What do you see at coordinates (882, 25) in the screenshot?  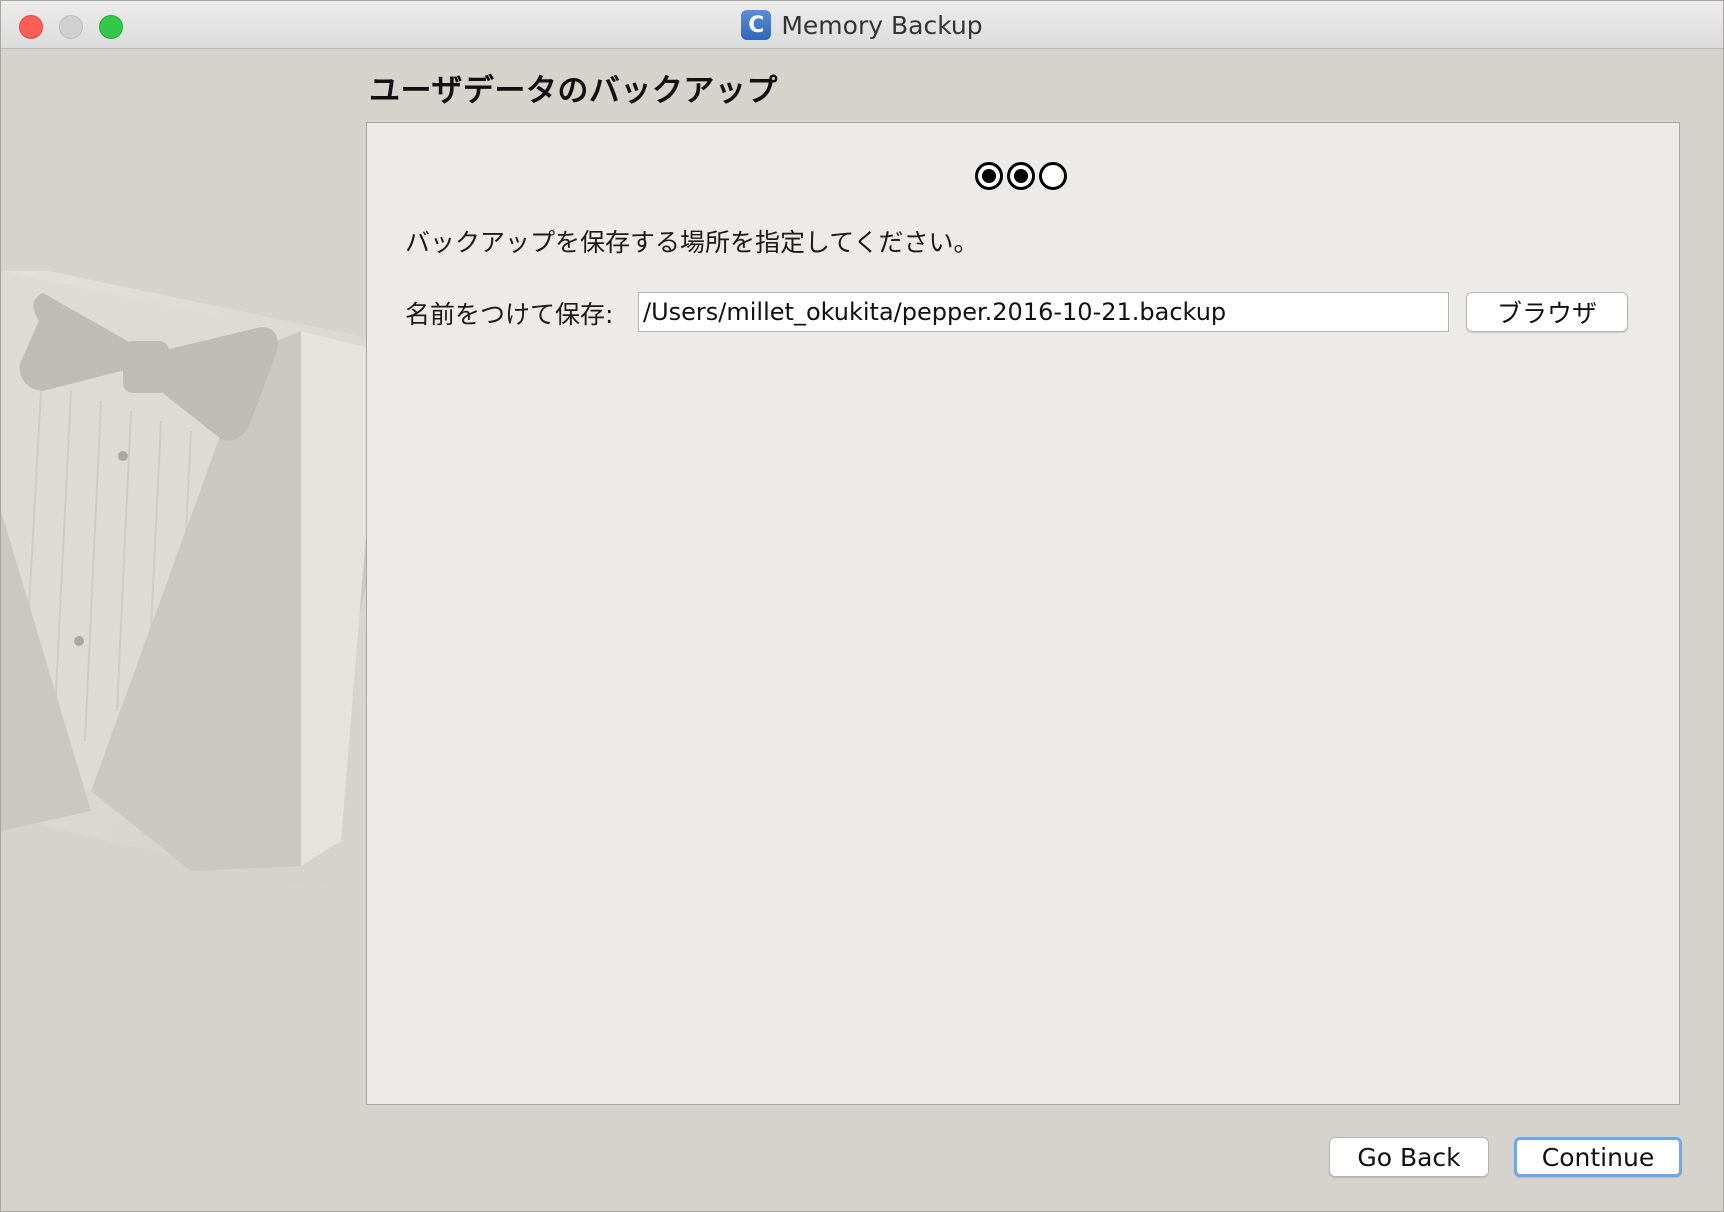 I see `window-title: Memory Backup` at bounding box center [882, 25].